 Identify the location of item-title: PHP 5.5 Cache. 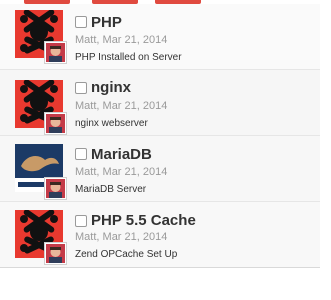
(143, 220).